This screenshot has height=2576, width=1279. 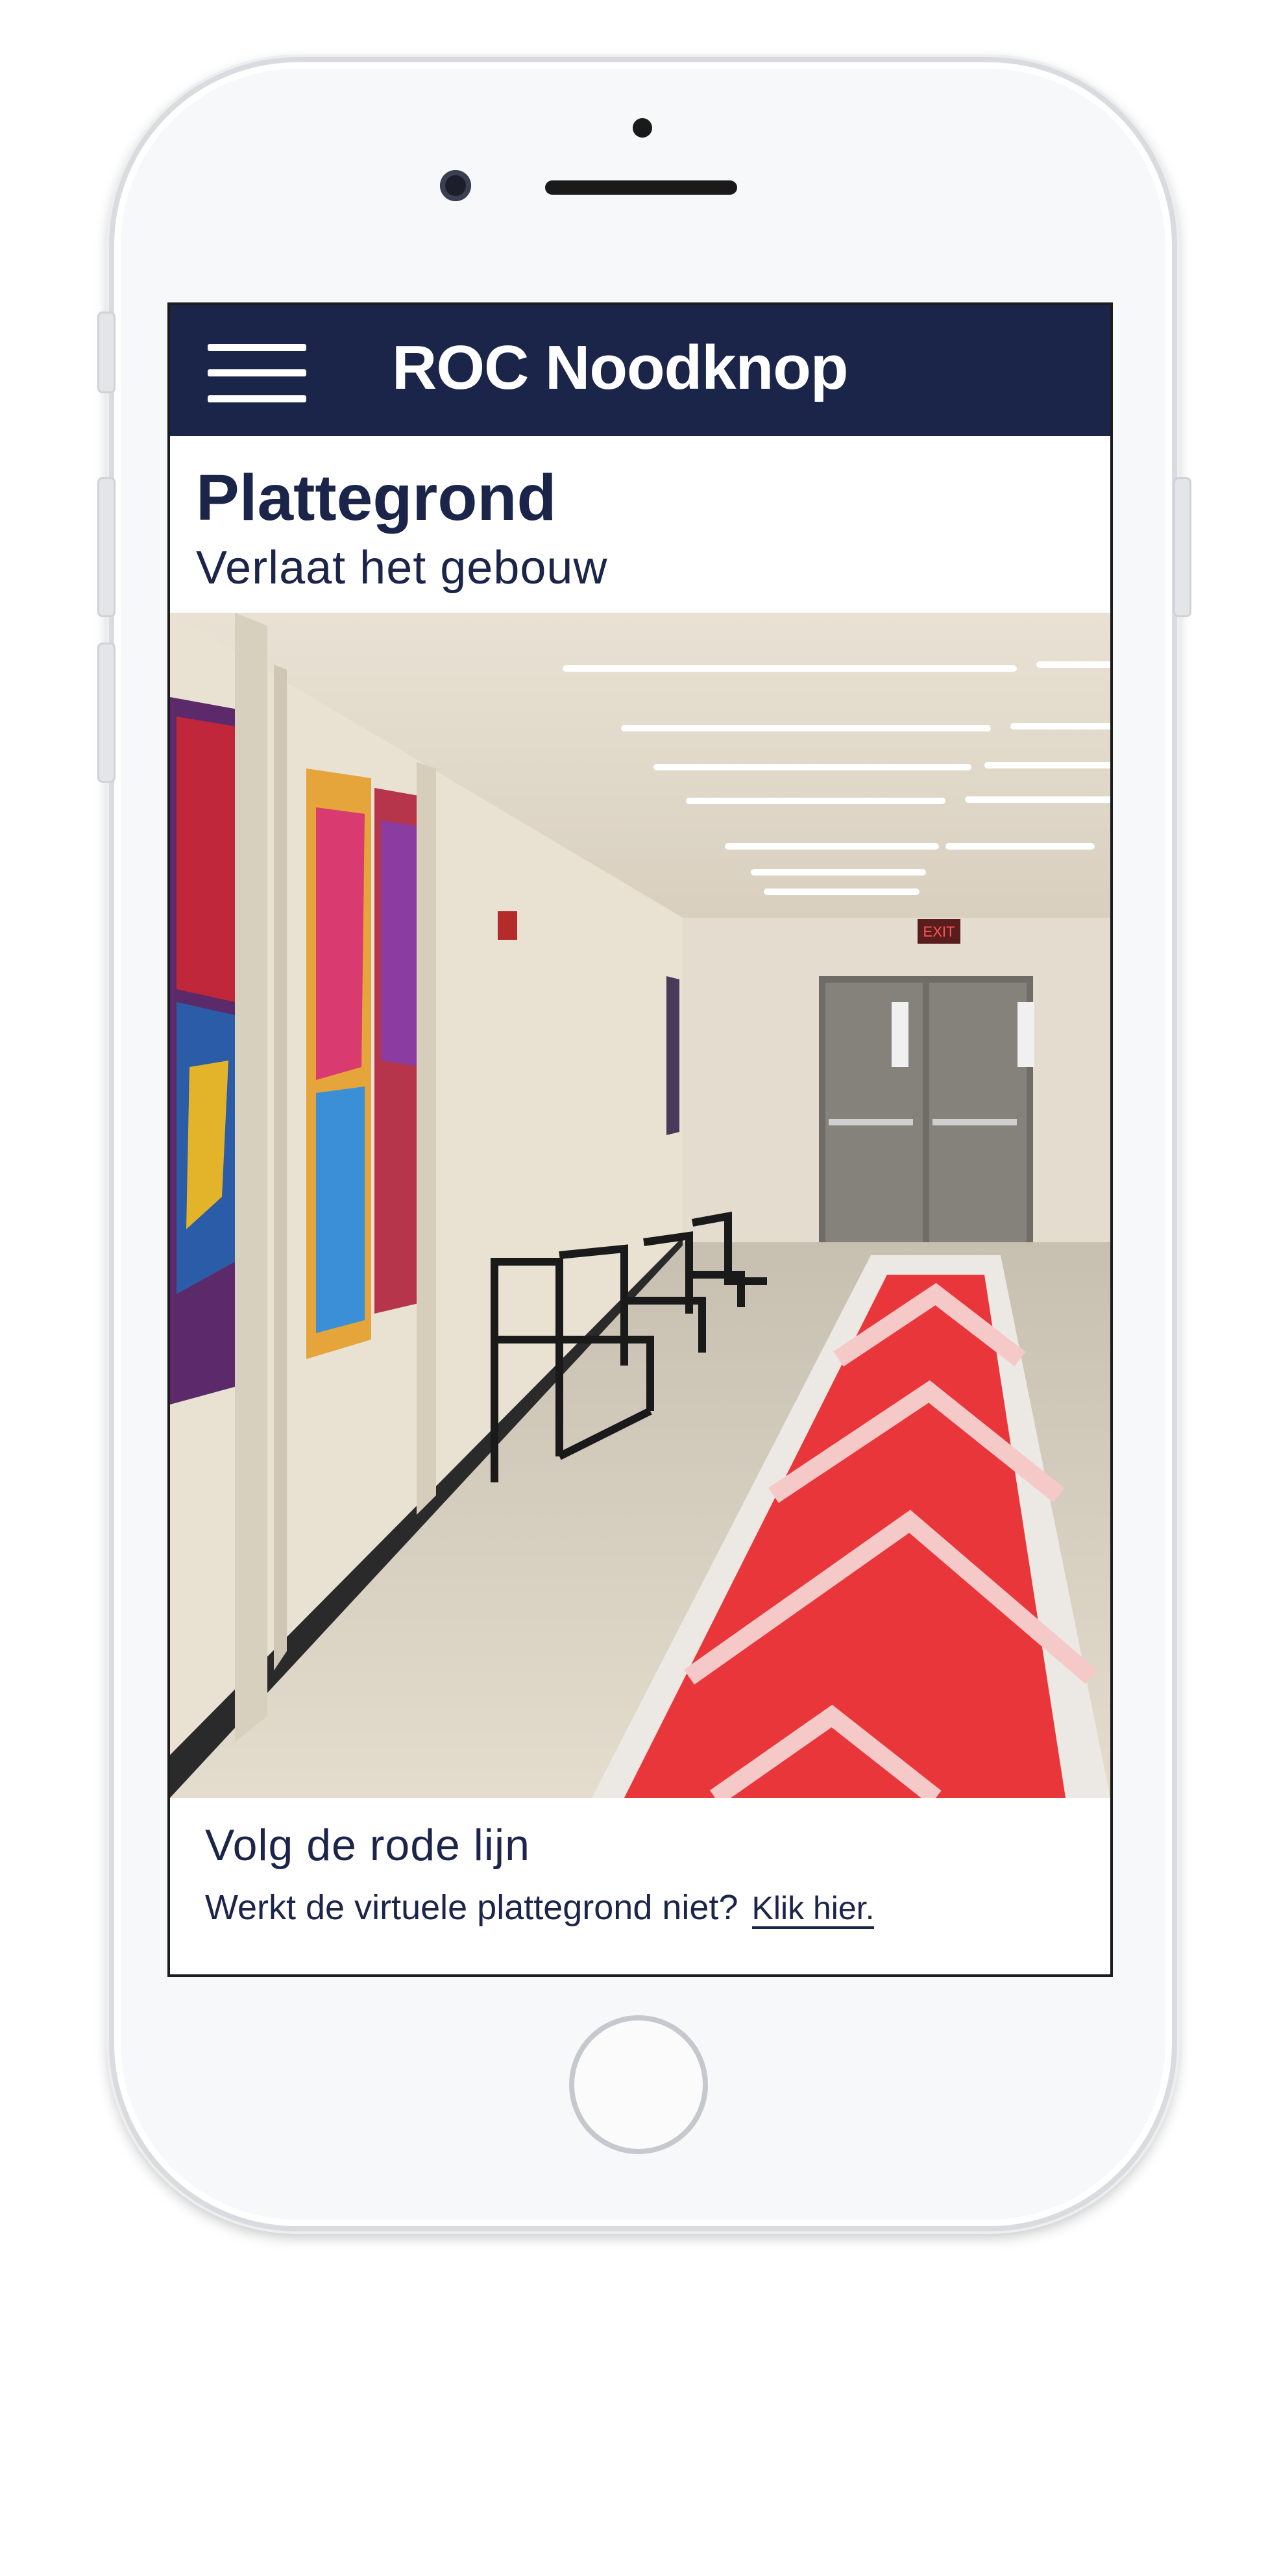 What do you see at coordinates (106, 547) in the screenshot?
I see `volume-up-button` at bounding box center [106, 547].